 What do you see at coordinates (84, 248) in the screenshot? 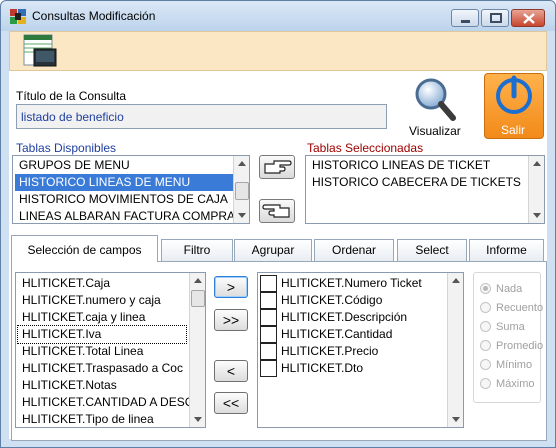
I see `tab-field-selection: Selección de campos` at bounding box center [84, 248].